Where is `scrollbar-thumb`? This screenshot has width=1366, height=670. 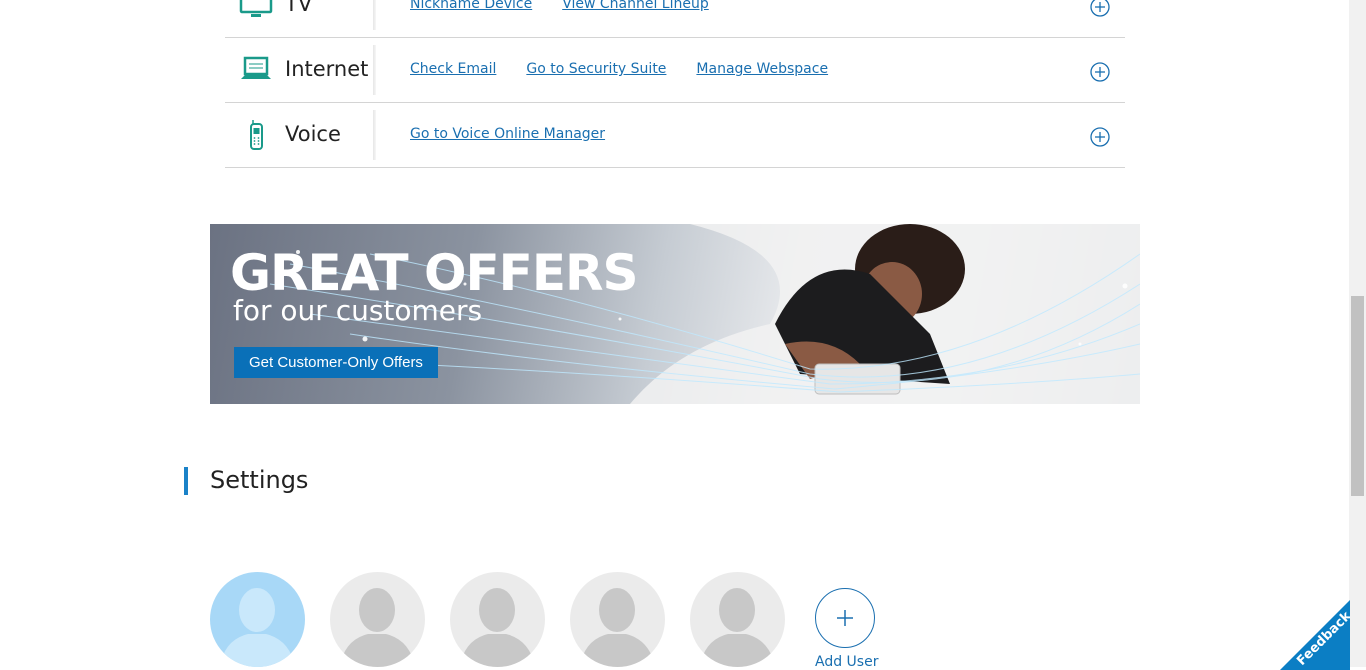
scrollbar-thumb is located at coordinates (1357, 396).